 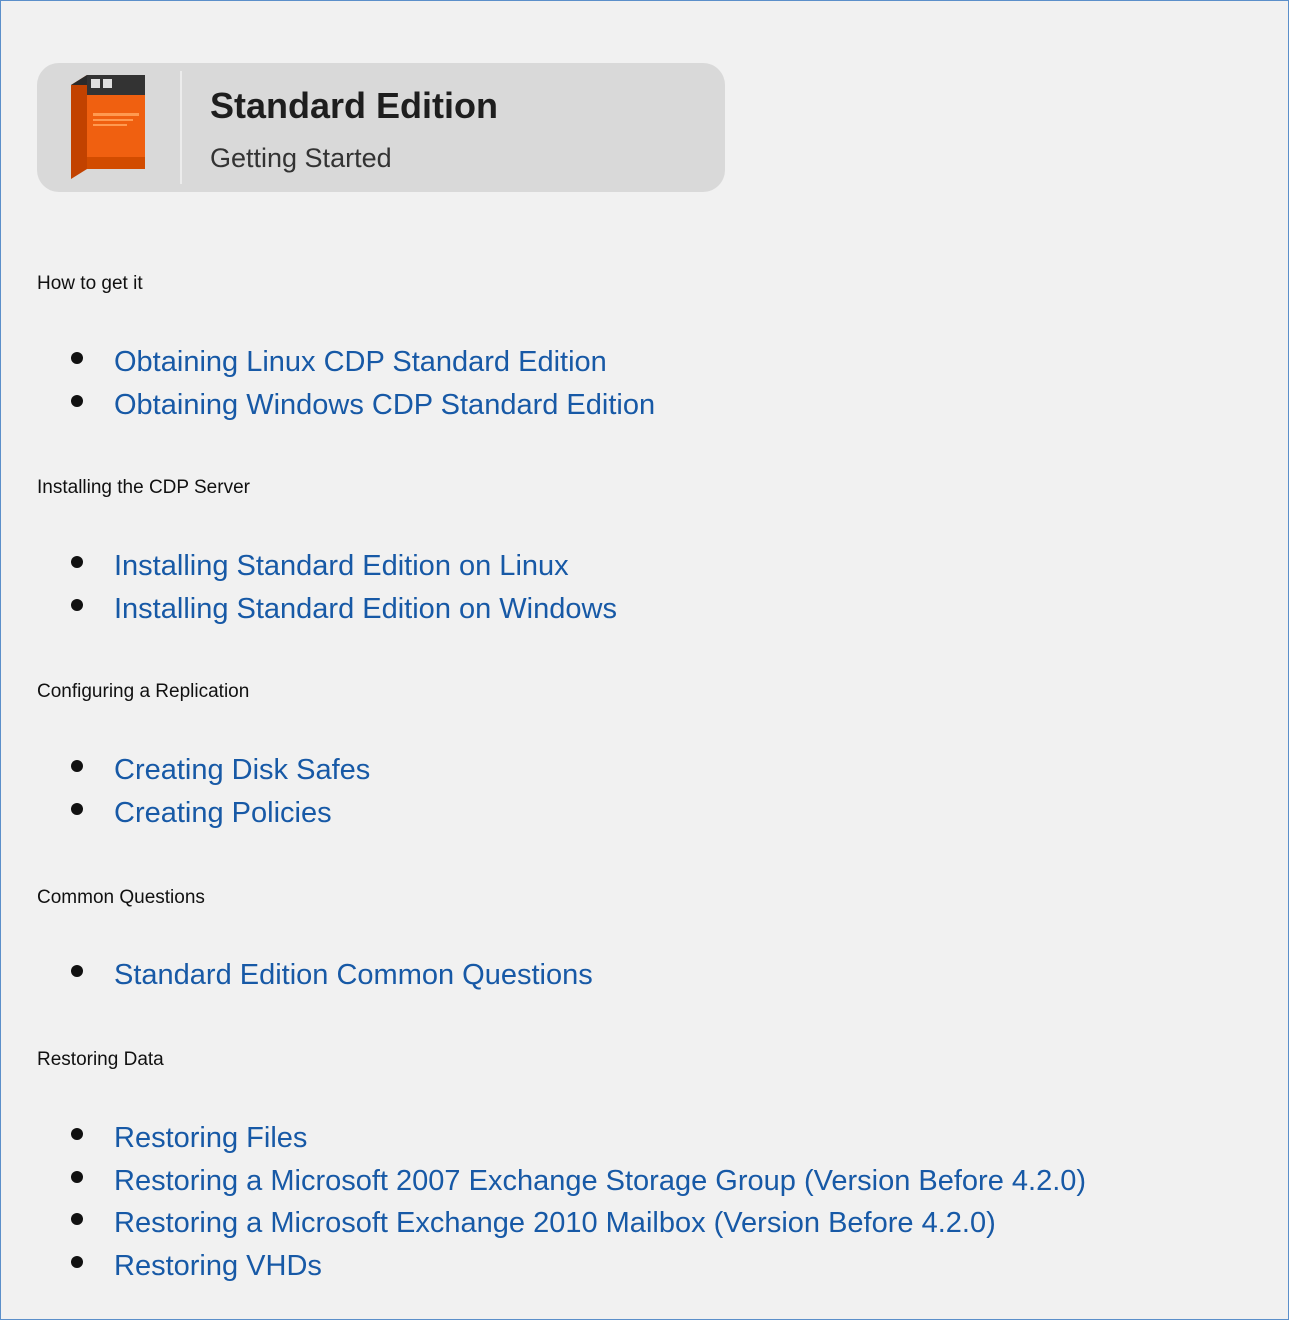 What do you see at coordinates (360, 362) in the screenshot?
I see `link-obtaining-linux: Obtaining Linux CDP Standard Edition` at bounding box center [360, 362].